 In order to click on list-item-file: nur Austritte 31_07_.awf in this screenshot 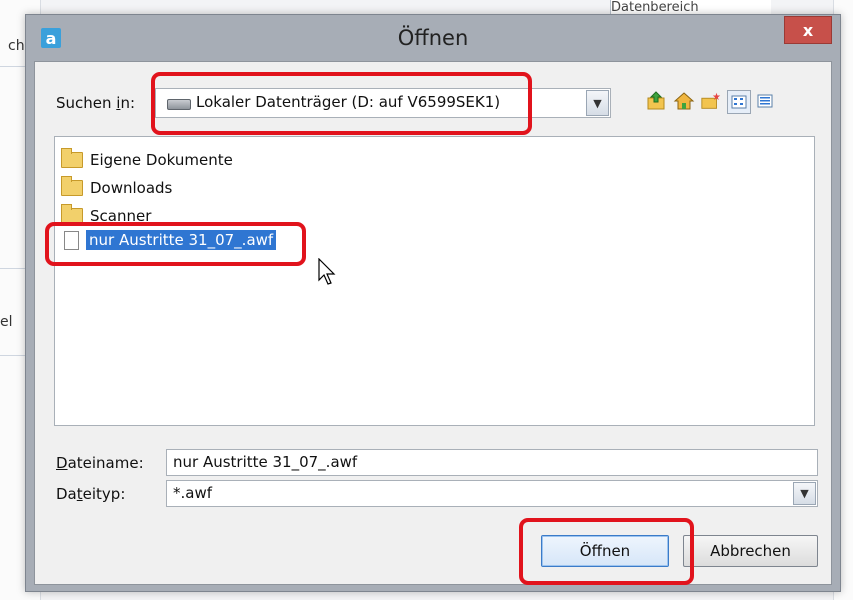, I will do `click(169, 240)`.